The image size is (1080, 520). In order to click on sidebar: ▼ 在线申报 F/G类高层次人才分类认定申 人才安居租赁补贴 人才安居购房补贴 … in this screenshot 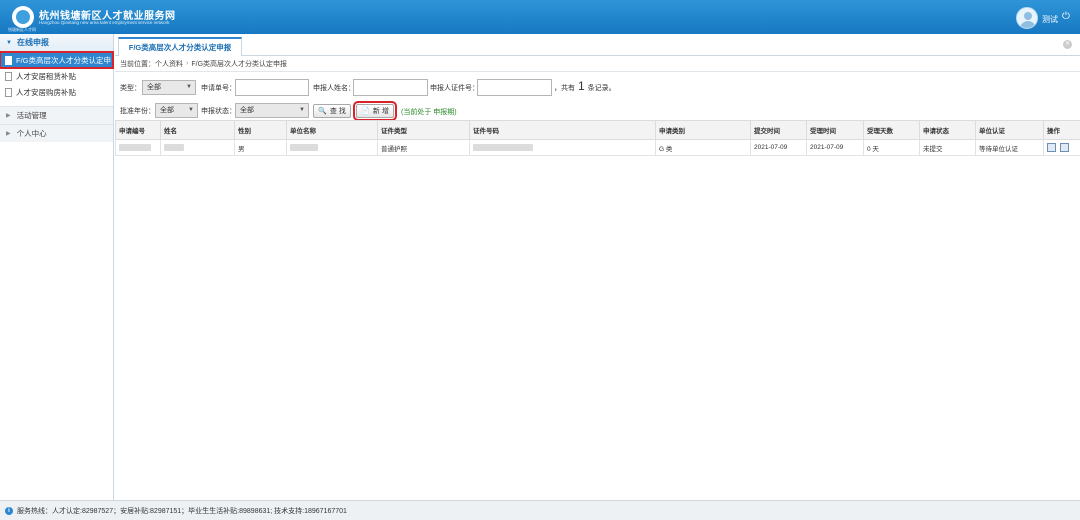, I will do `click(57, 267)`.